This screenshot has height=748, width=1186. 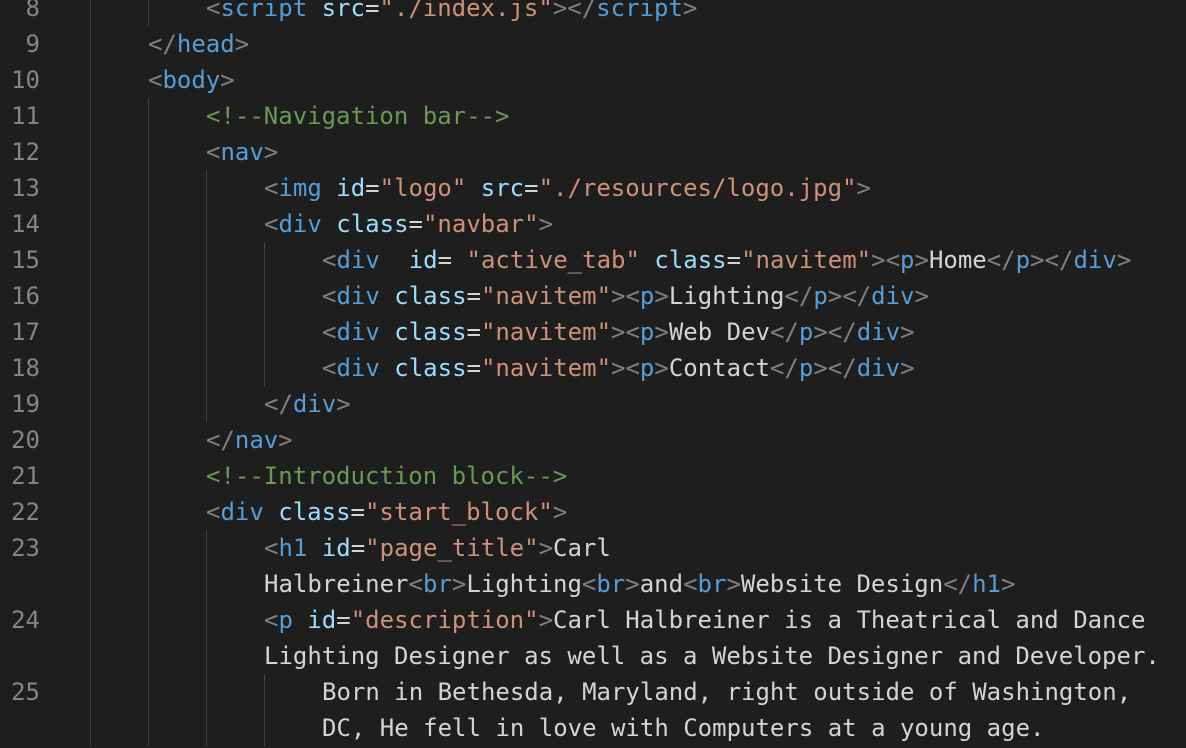 I want to click on code-line: 21 <!--Introduction block-->, so click(x=593, y=476).